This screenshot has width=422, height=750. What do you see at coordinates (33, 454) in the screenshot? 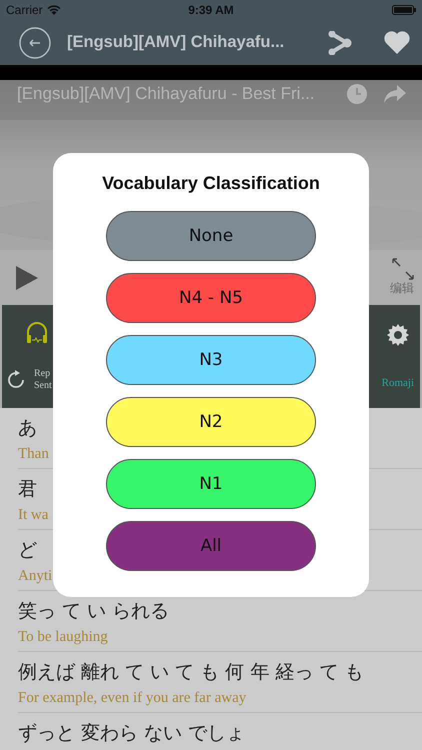
I see `lyric-translation: Than` at bounding box center [33, 454].